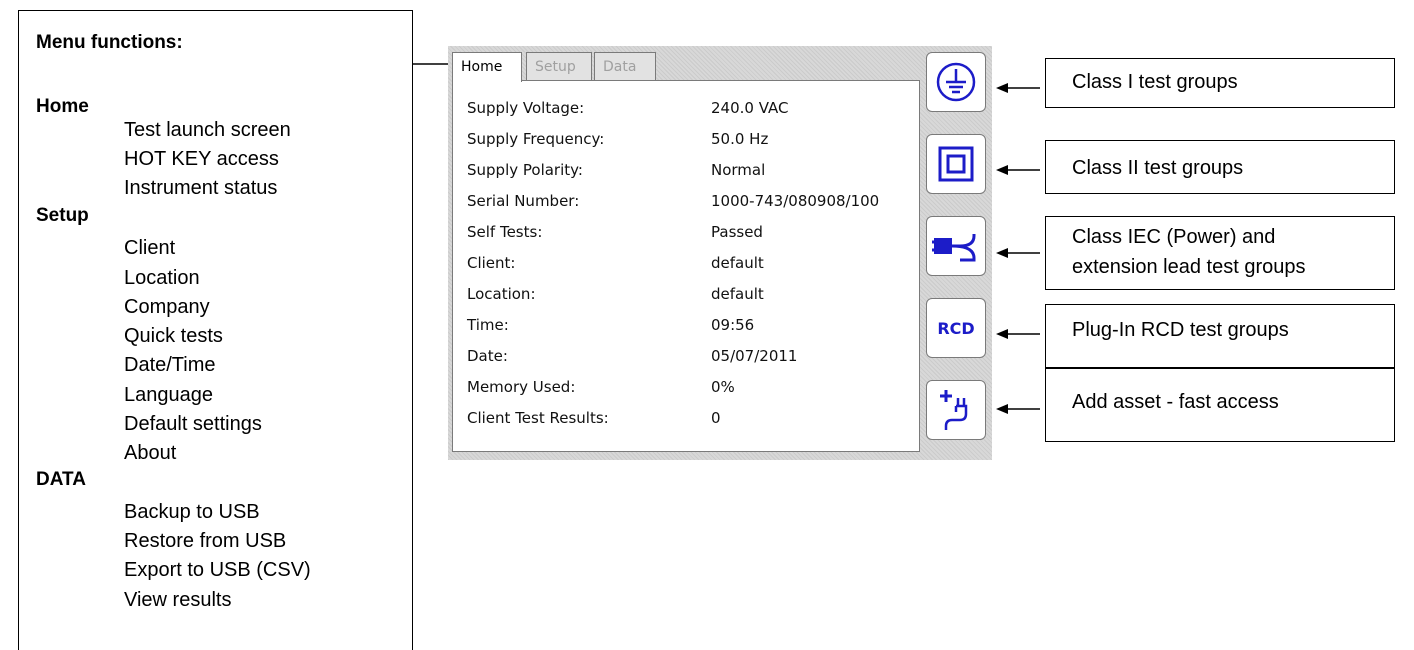  Describe the element at coordinates (559, 66) in the screenshot. I see `tab-setup: Setup` at that location.